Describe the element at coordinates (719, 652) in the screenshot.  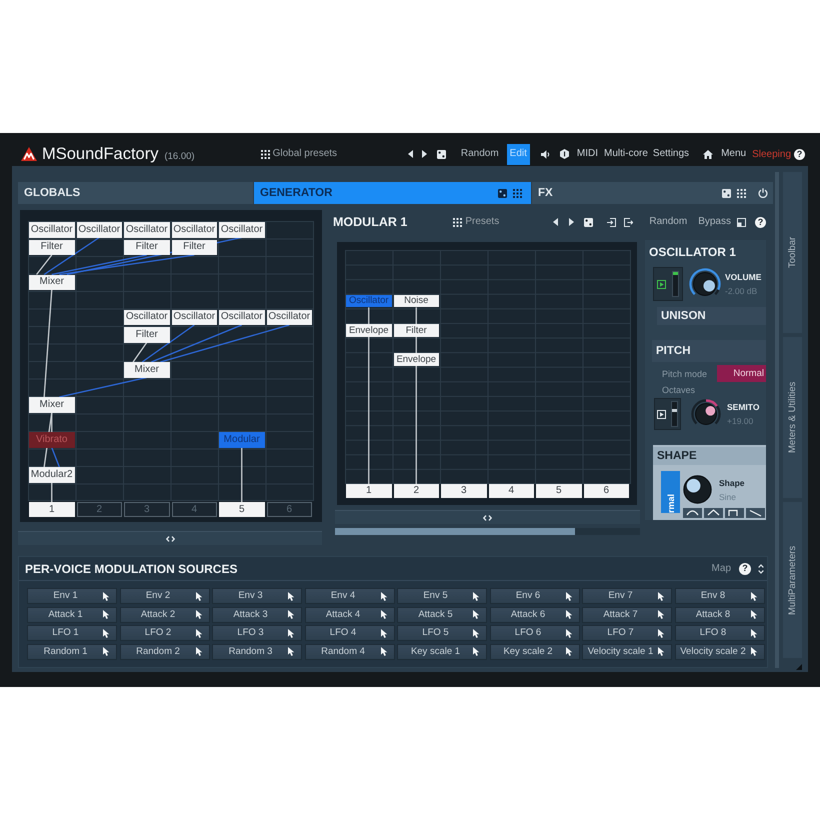
I see `mod-source-button: Velocity scale 2` at that location.